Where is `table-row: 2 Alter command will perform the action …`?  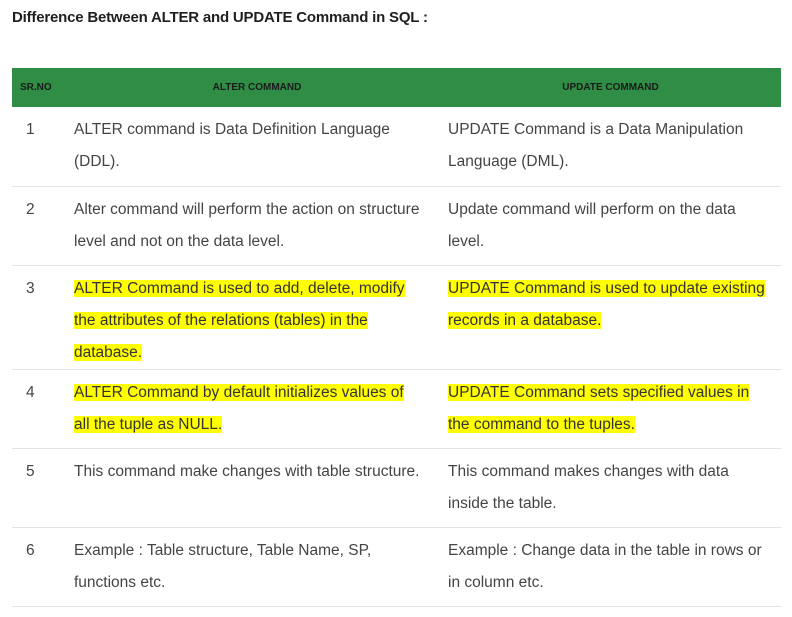
table-row: 2 Alter command will perform the action … is located at coordinates (396, 225).